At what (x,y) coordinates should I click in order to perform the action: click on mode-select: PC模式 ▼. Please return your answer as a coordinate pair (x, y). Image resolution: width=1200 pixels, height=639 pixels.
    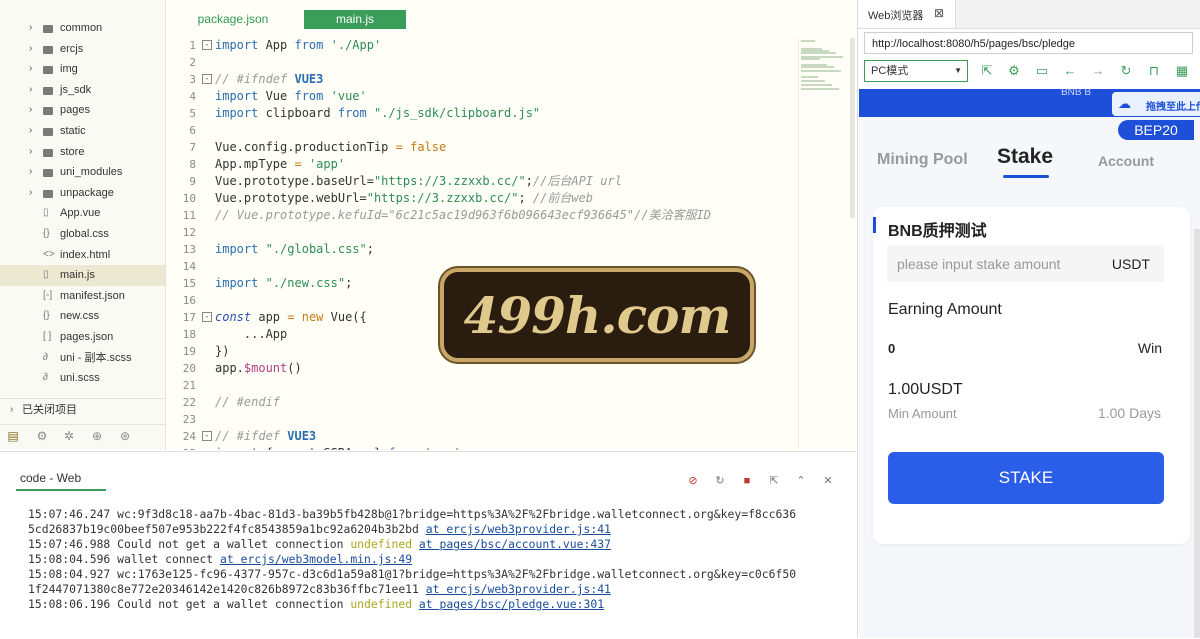
    Looking at the image, I should click on (916, 71).